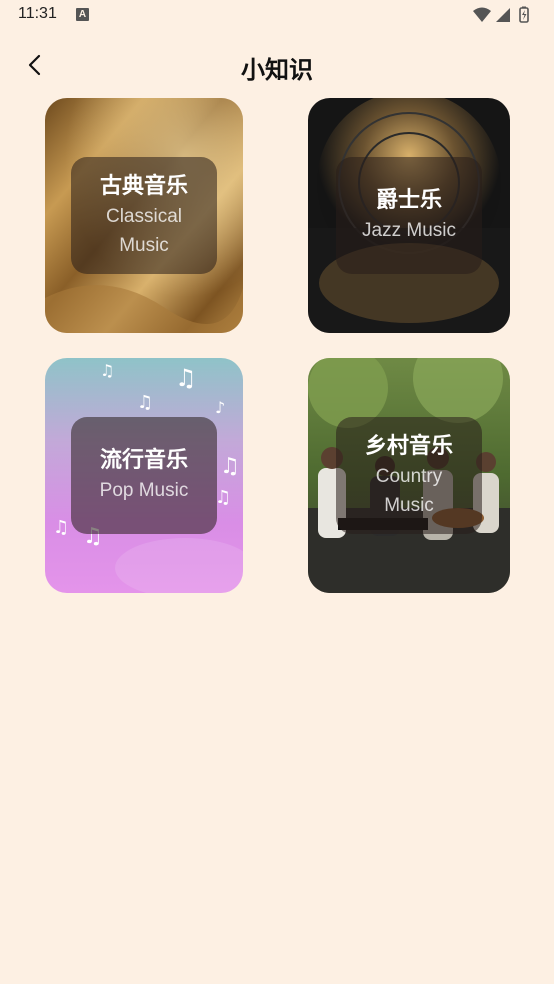 The image size is (554, 984). I want to click on card-classical-music: 古典音乐 Classical Music, so click(144, 215).